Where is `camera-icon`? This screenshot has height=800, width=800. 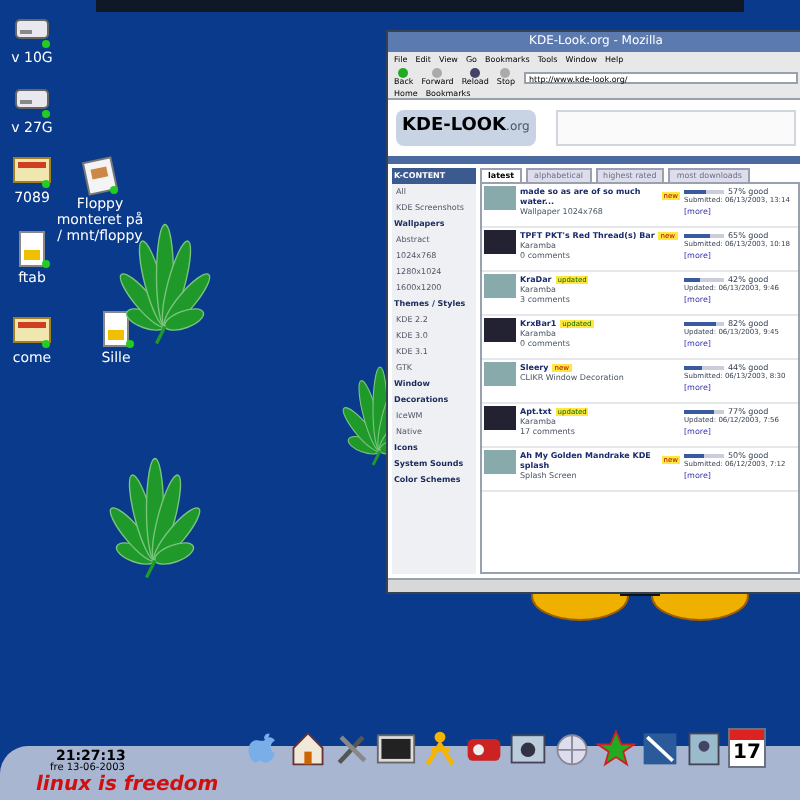 camera-icon is located at coordinates (528, 748).